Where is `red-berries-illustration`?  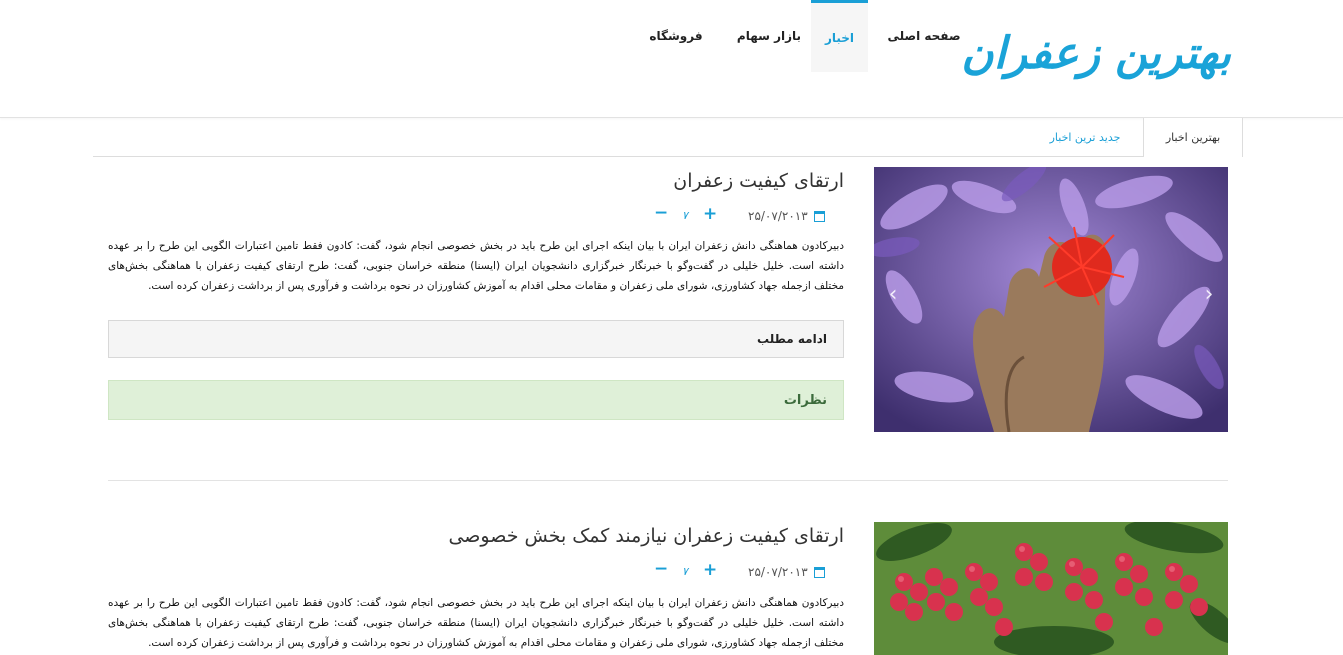 red-berries-illustration is located at coordinates (1051, 588).